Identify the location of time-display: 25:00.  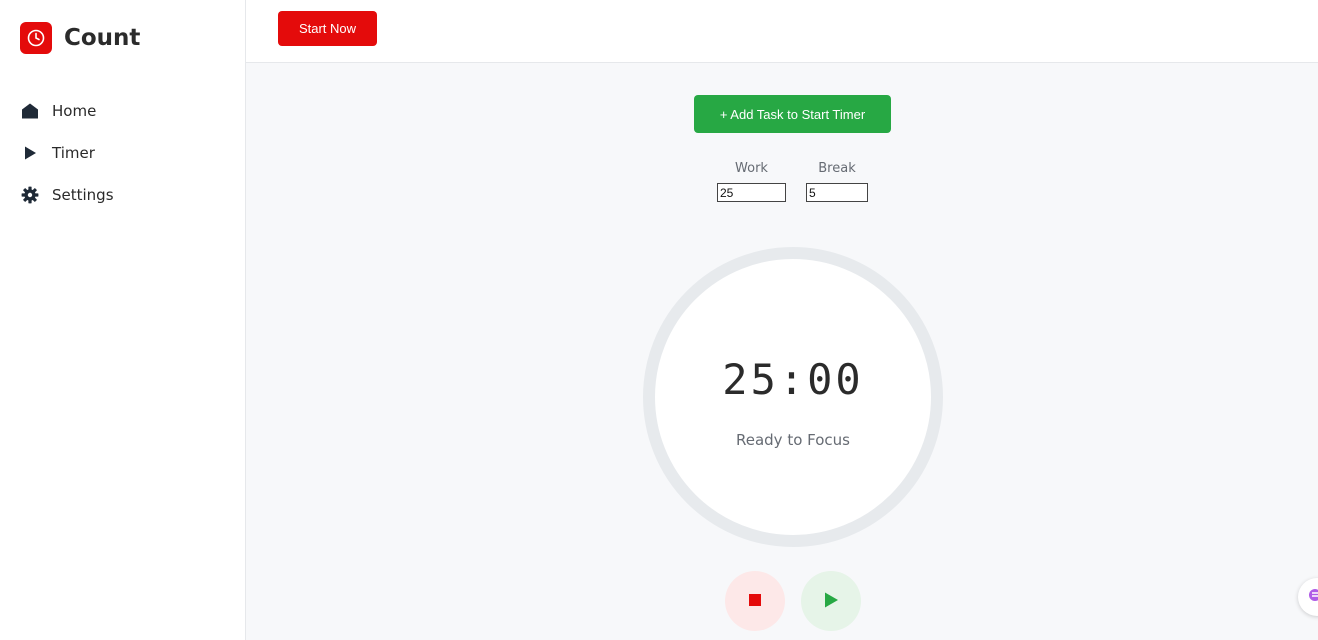
(793, 379).